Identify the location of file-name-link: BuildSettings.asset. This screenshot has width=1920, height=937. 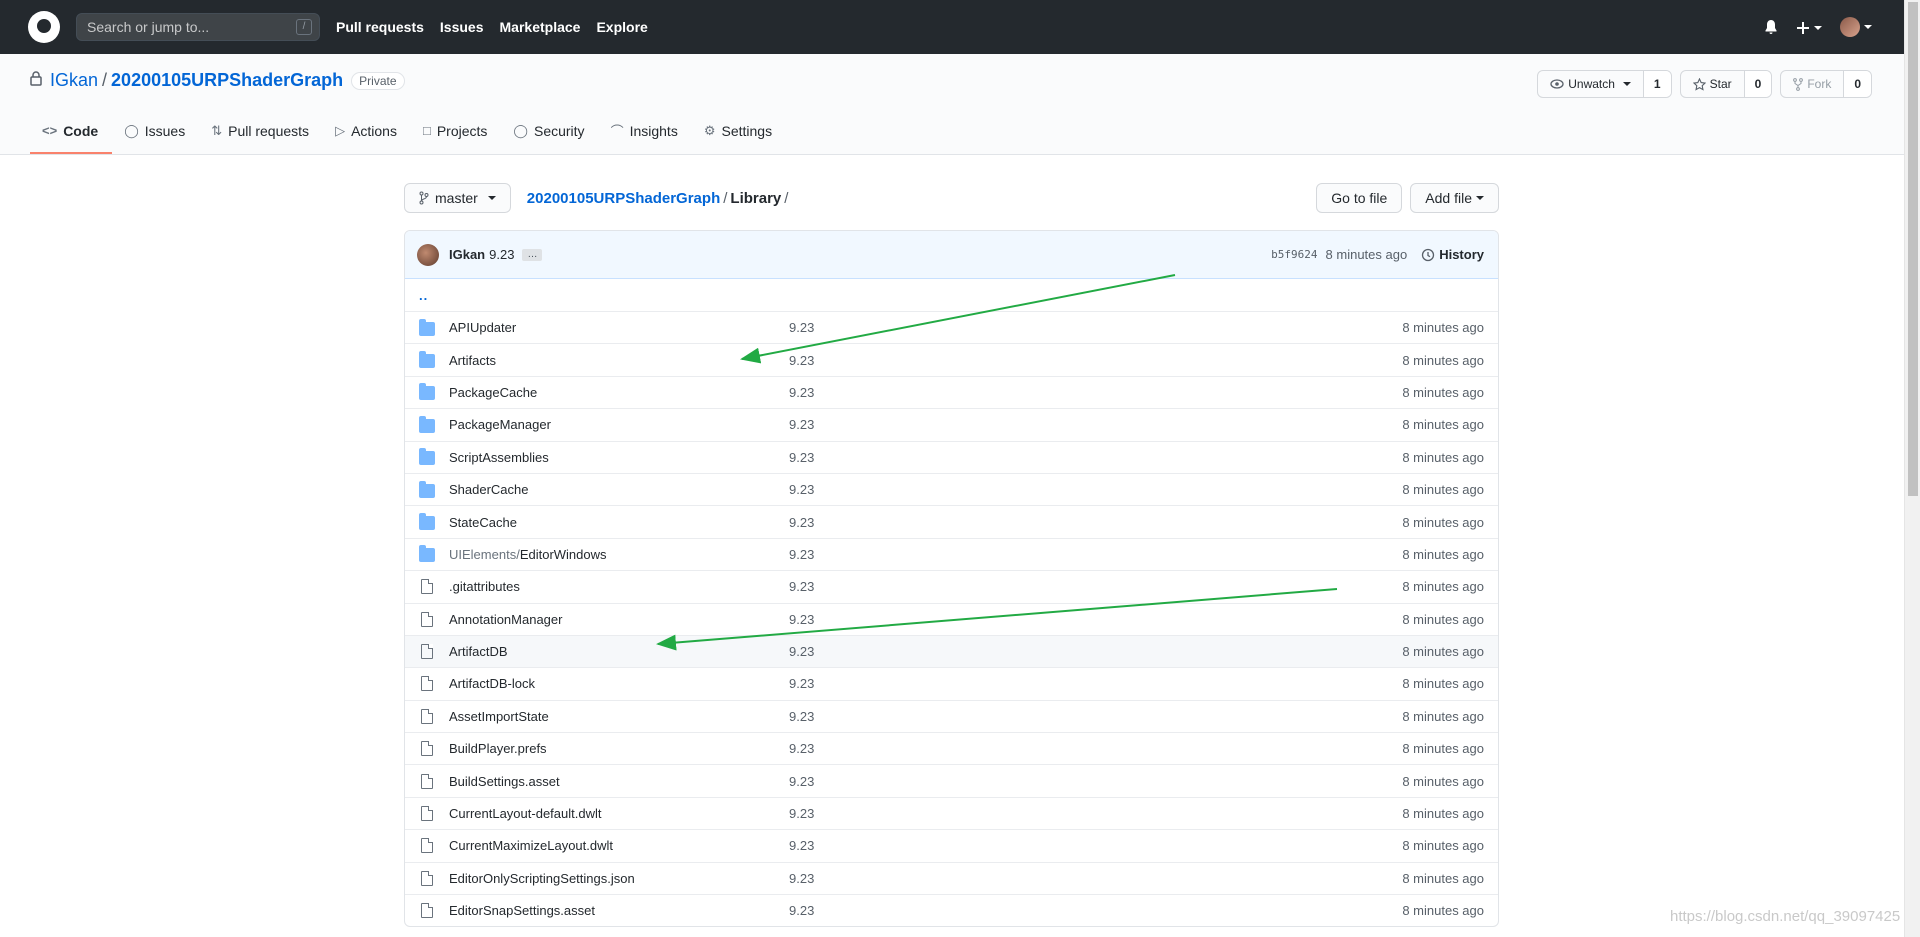
(619, 781).